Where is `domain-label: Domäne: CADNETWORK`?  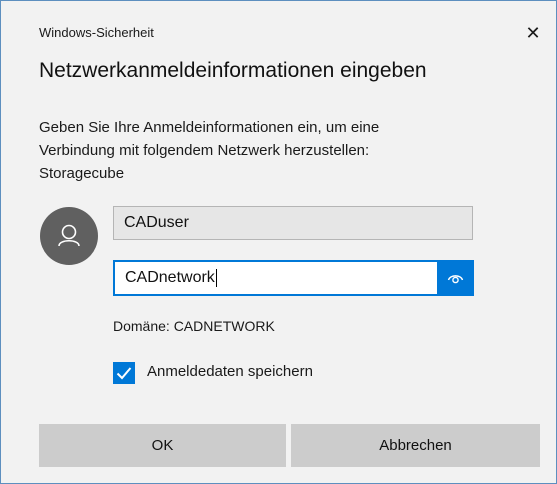
domain-label: Domäne: CADNETWORK is located at coordinates (194, 326).